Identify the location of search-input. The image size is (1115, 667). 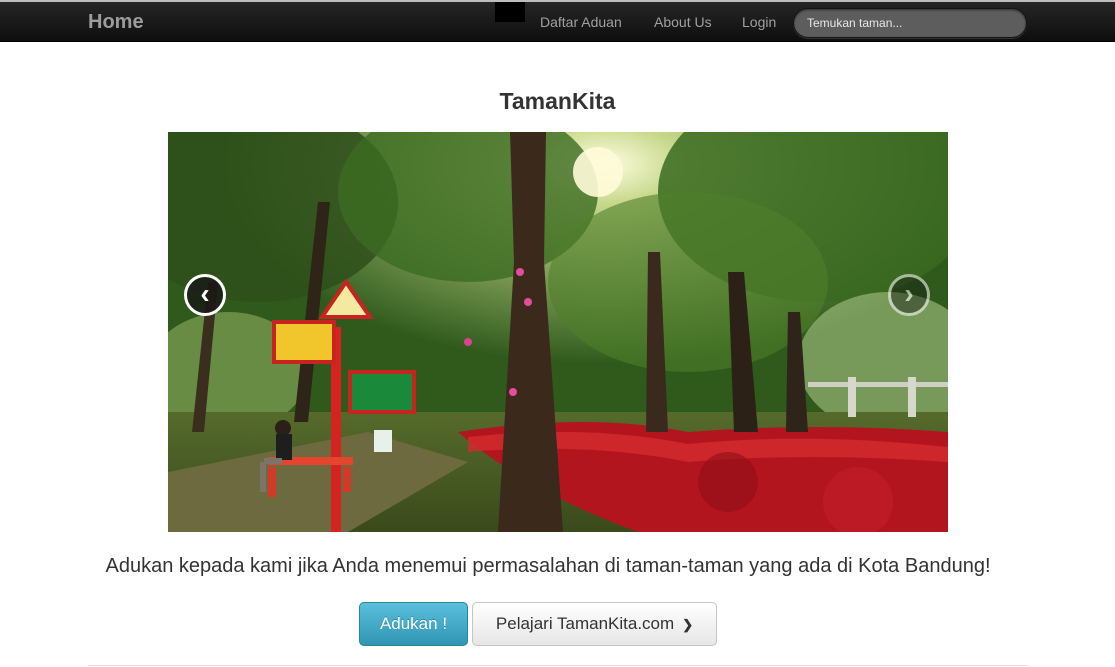
(910, 23).